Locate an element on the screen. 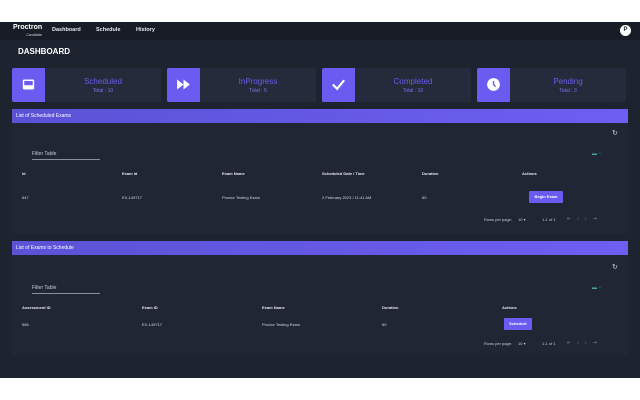  card-label: Completed is located at coordinates (413, 81).